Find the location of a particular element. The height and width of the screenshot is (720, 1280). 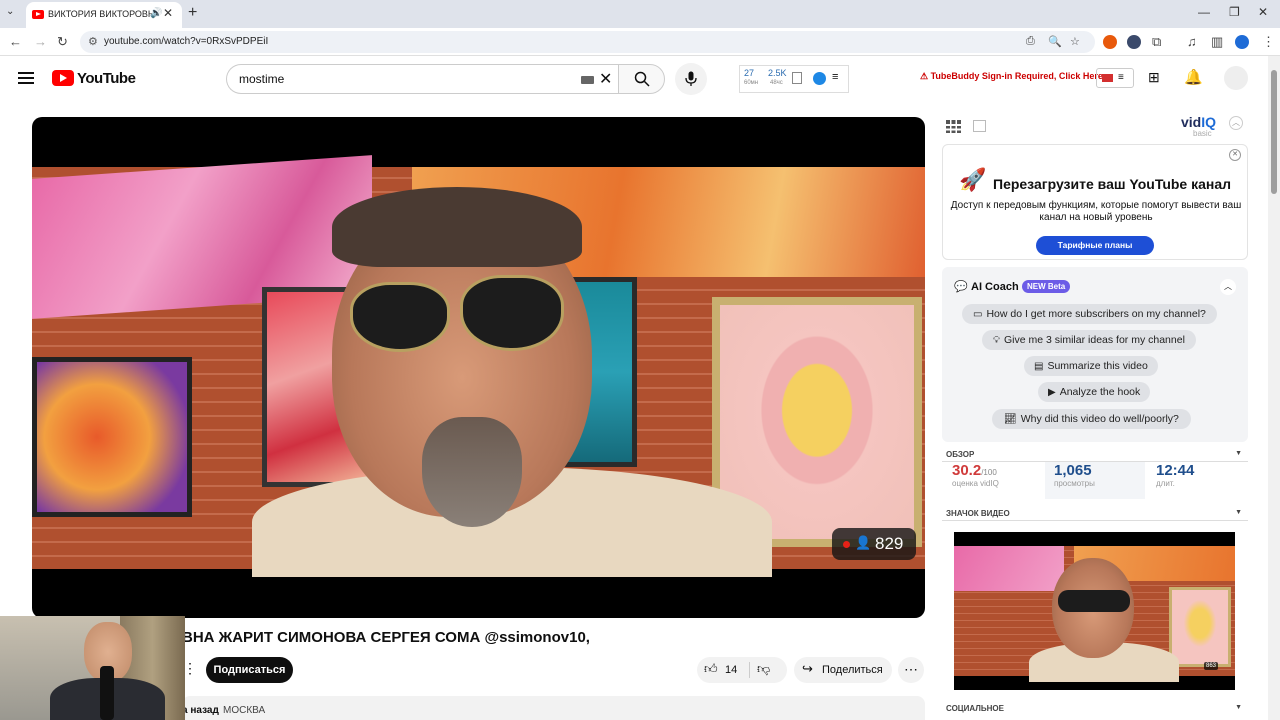

minimize-button: — is located at coordinates (1204, 12).